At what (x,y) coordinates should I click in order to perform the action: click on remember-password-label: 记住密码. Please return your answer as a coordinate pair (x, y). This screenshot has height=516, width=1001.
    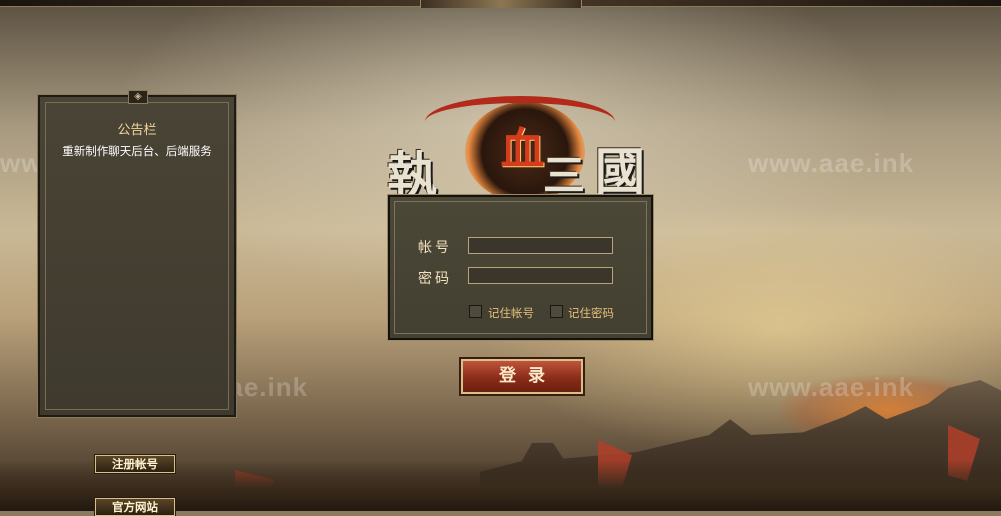
    Looking at the image, I should click on (591, 313).